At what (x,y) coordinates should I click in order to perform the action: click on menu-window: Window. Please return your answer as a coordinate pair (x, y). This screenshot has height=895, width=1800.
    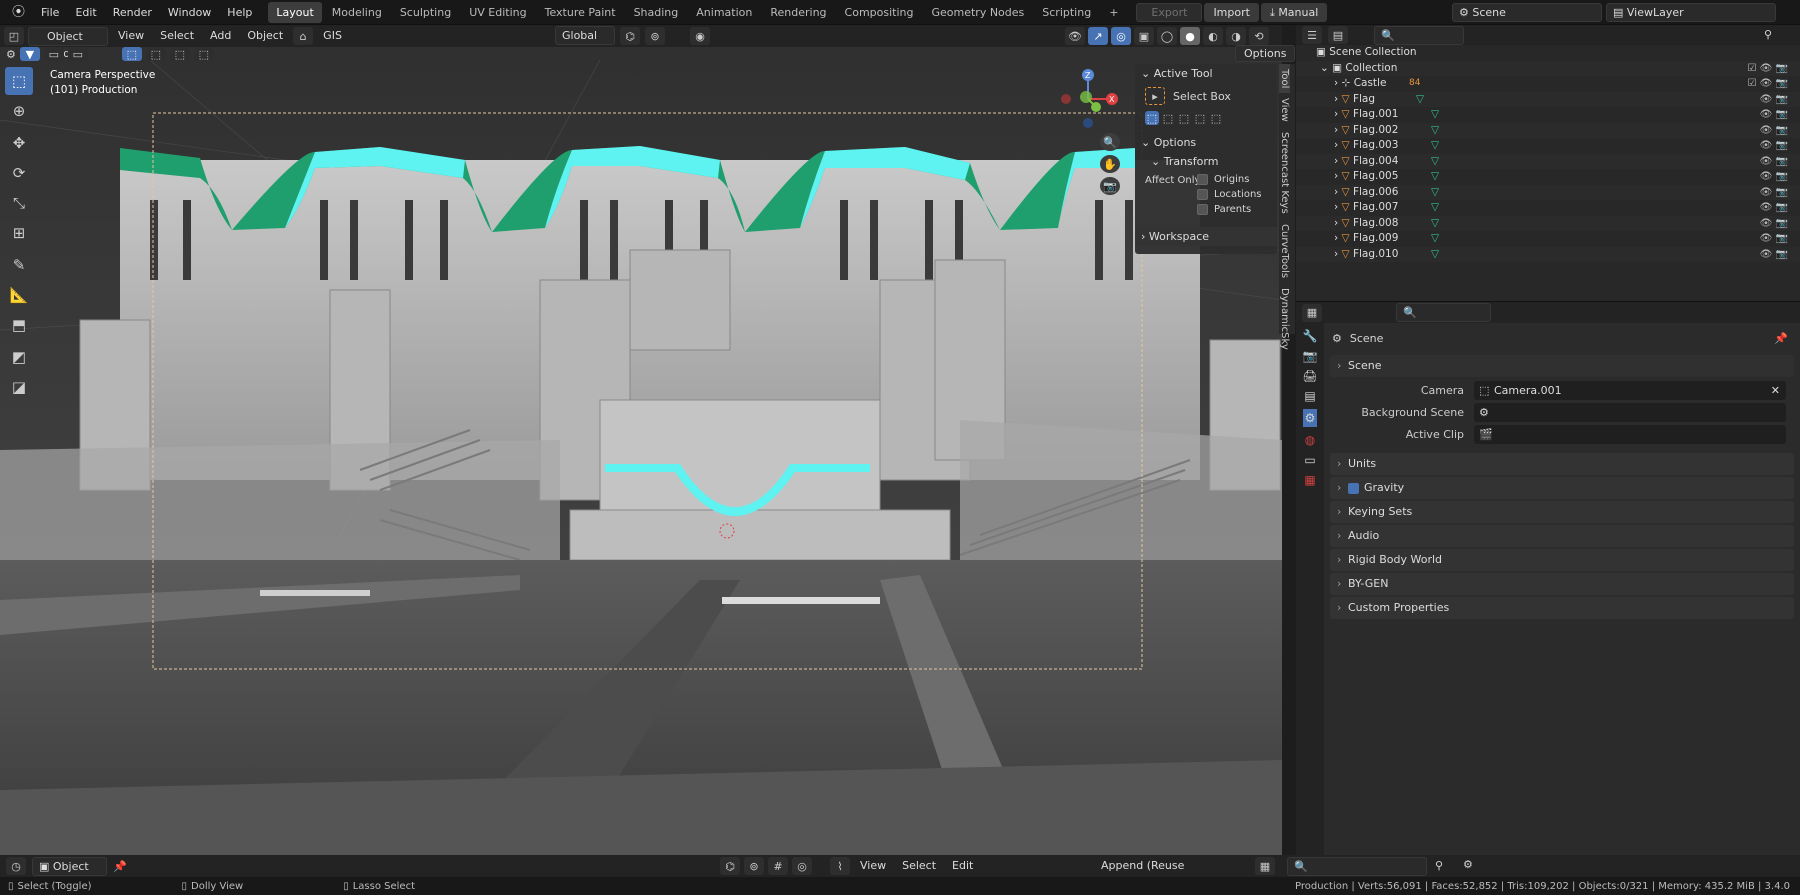
    Looking at the image, I should click on (189, 12).